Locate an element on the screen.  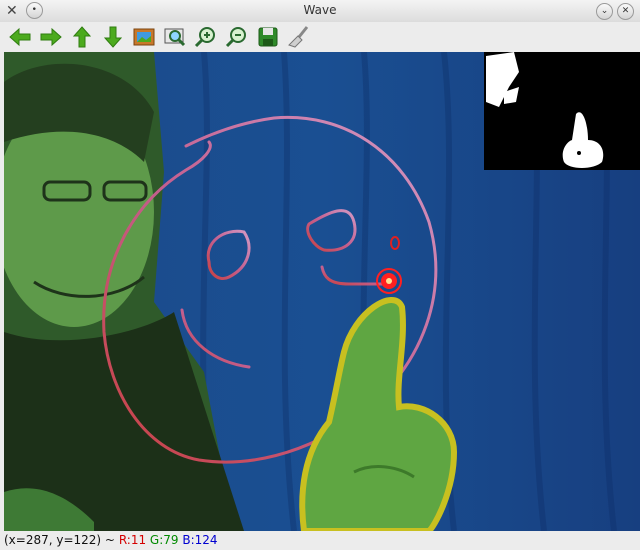
window-title: Wave is located at coordinates (320, 10).